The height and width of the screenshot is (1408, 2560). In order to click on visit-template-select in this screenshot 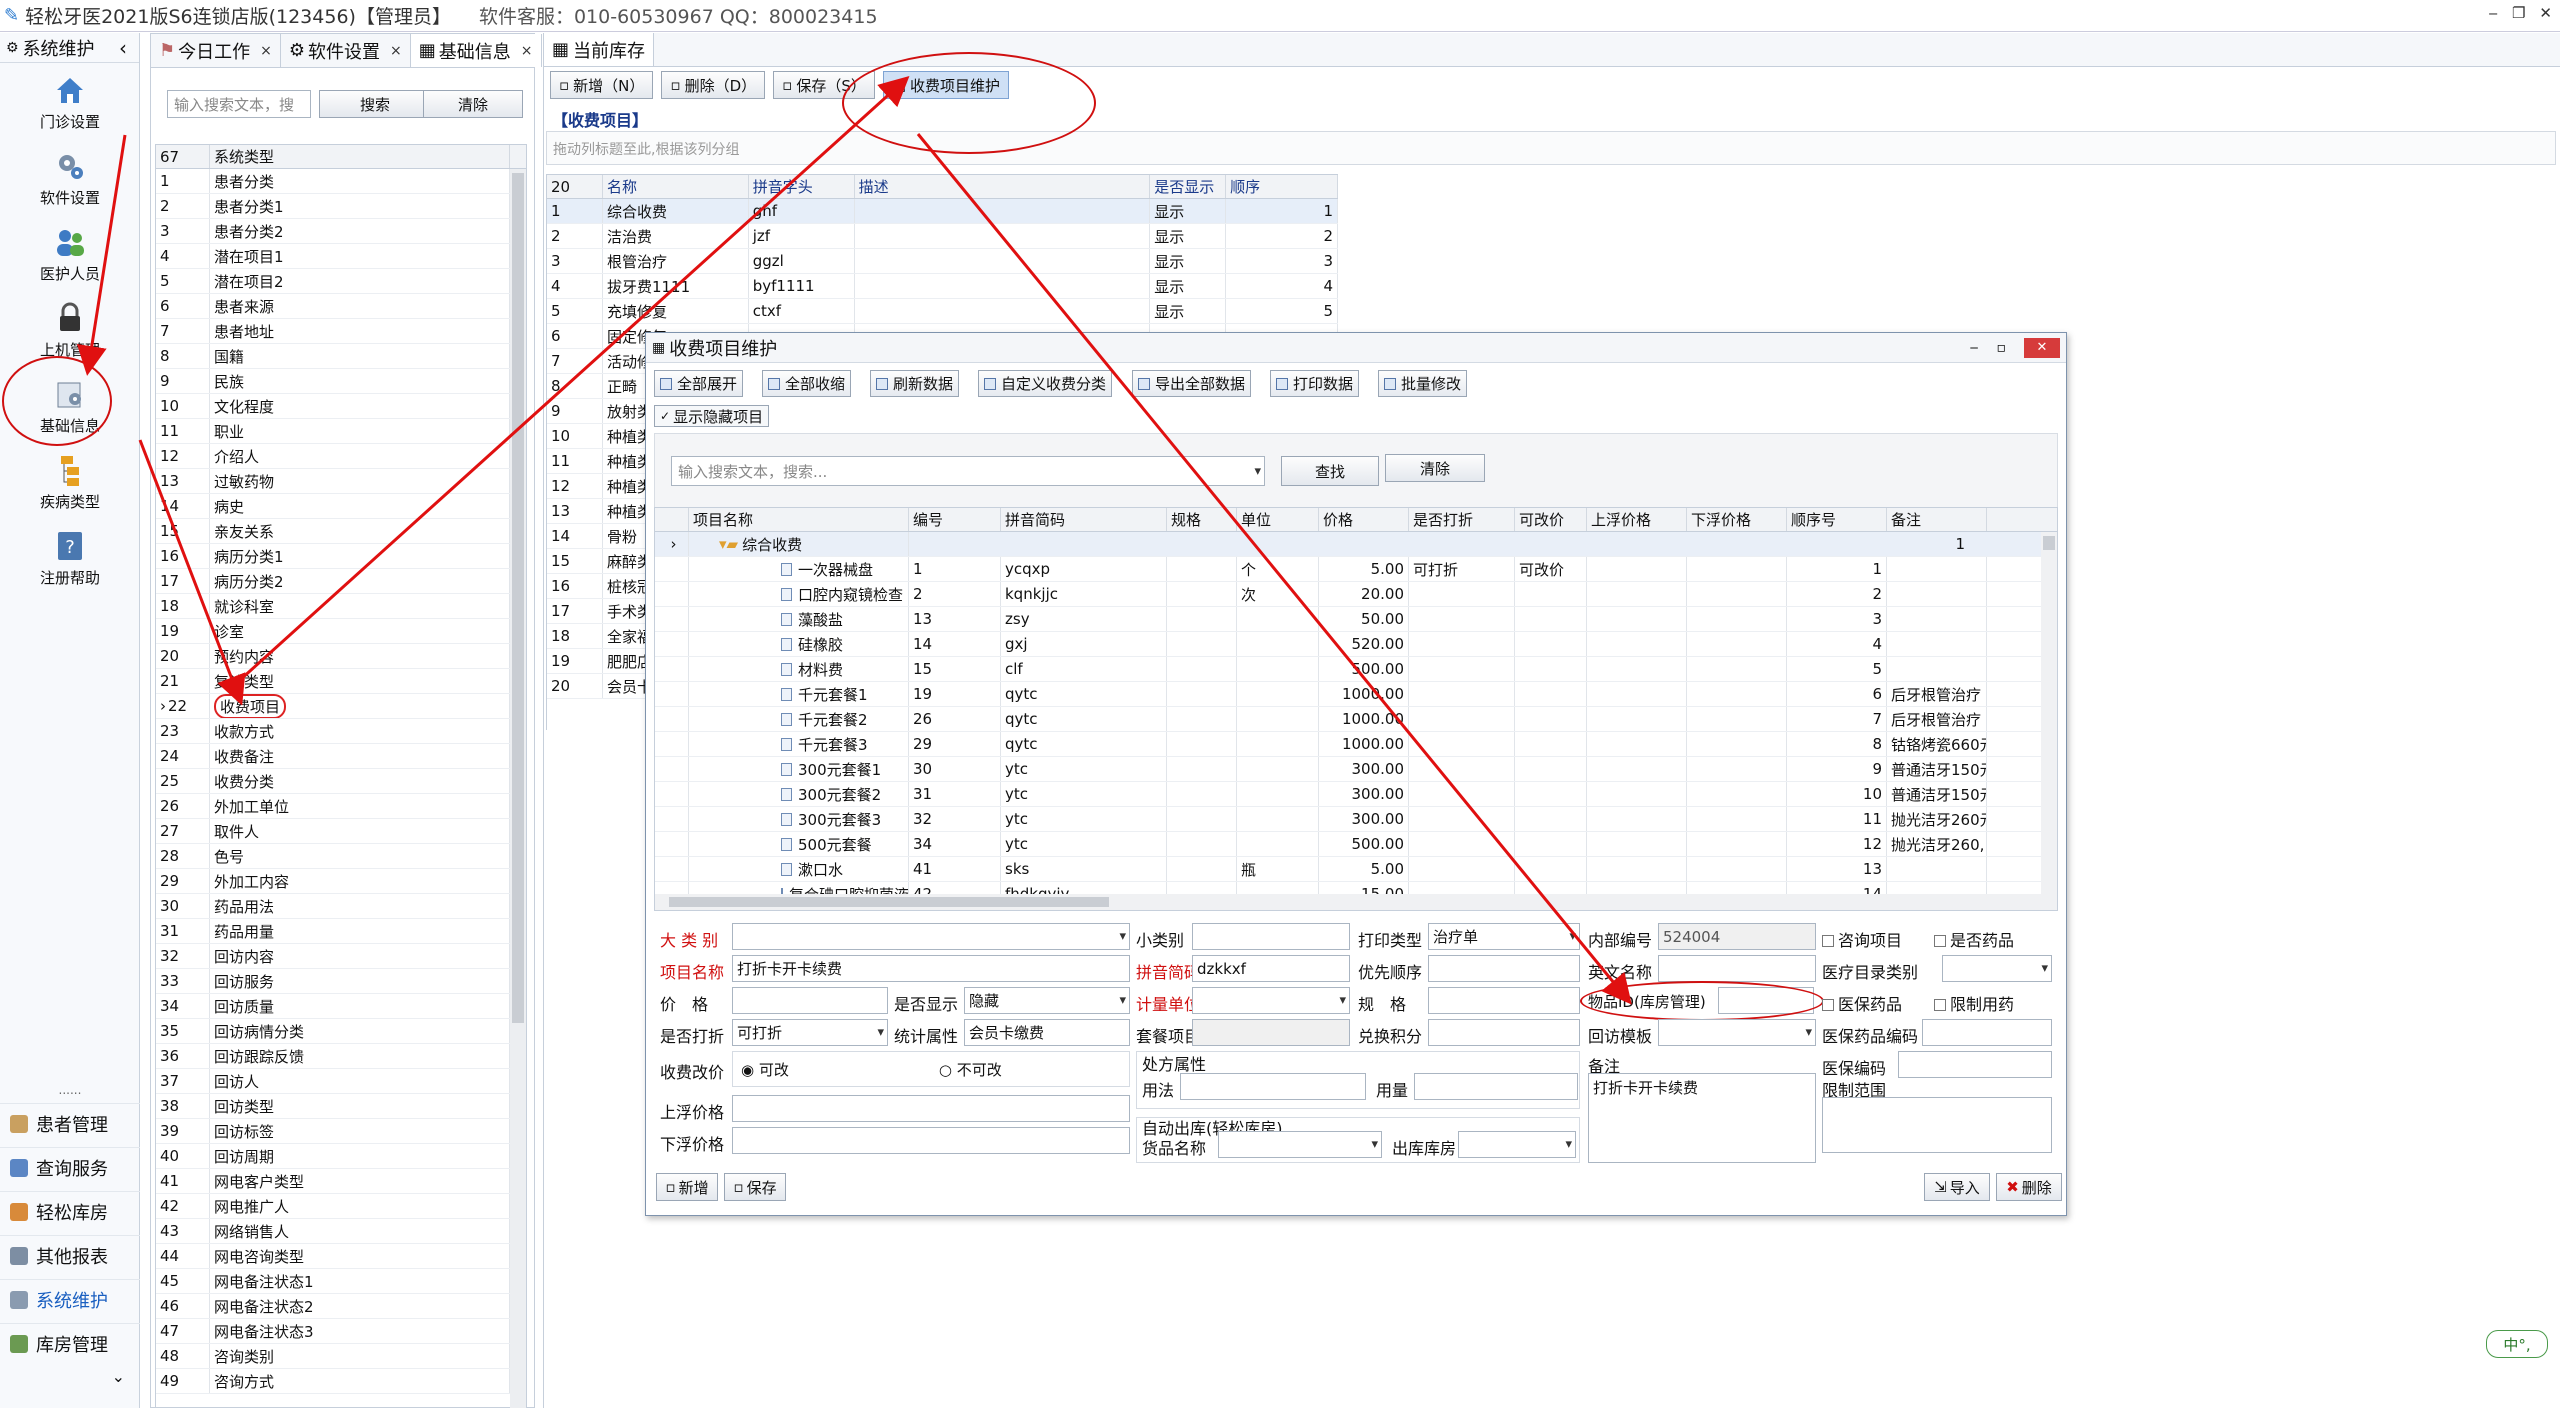, I will do `click(1737, 1032)`.